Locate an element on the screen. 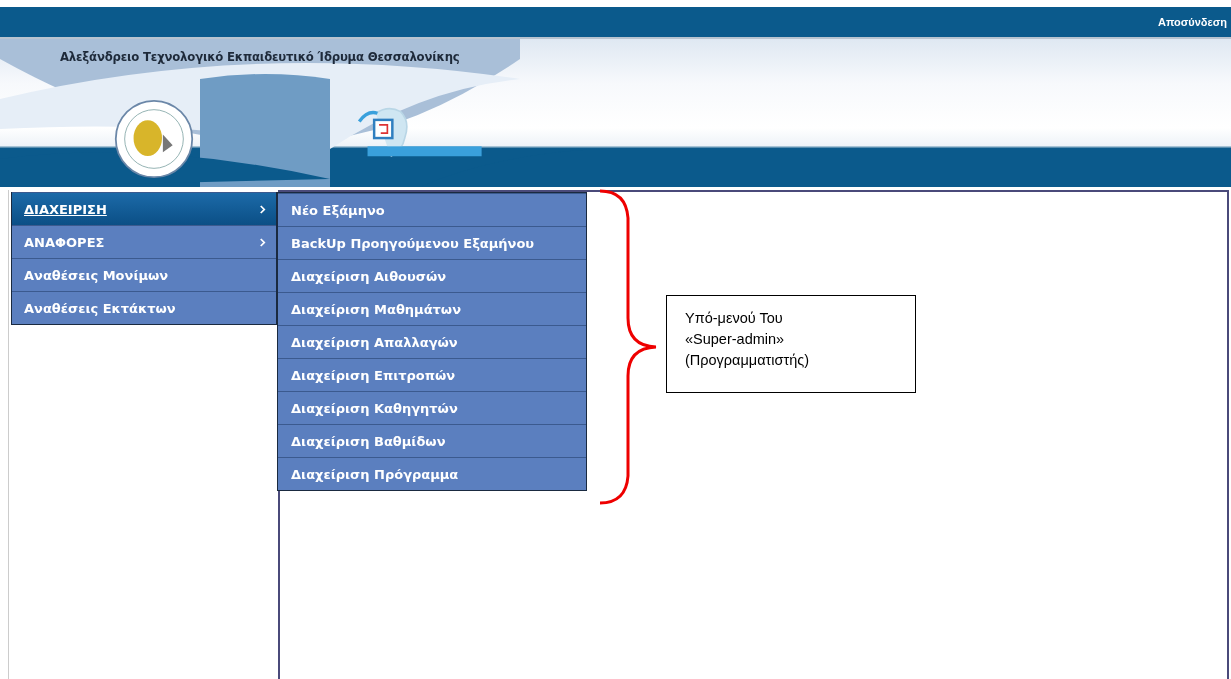 The width and height of the screenshot is (1231, 679). menu-item: Αναθέσεις Μονίμων is located at coordinates (144, 274).